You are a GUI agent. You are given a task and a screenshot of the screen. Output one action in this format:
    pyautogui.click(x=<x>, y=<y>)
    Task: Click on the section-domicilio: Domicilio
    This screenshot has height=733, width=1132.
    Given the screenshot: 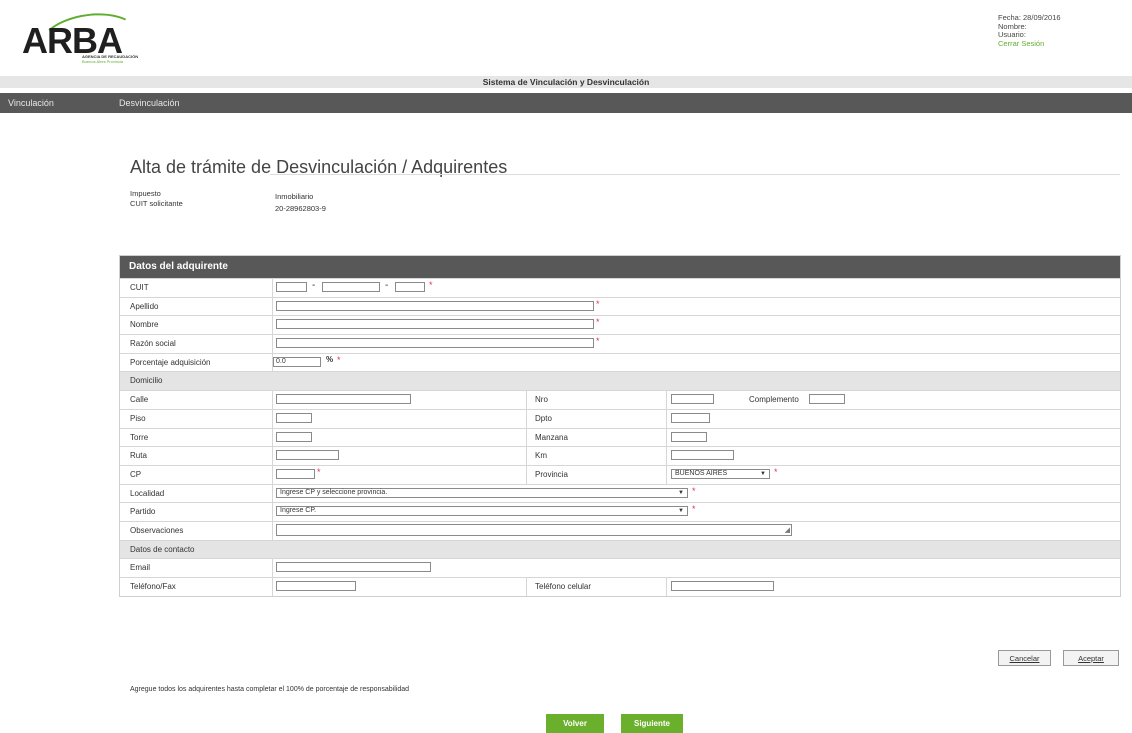 What is the action you would take?
    pyautogui.click(x=620, y=381)
    